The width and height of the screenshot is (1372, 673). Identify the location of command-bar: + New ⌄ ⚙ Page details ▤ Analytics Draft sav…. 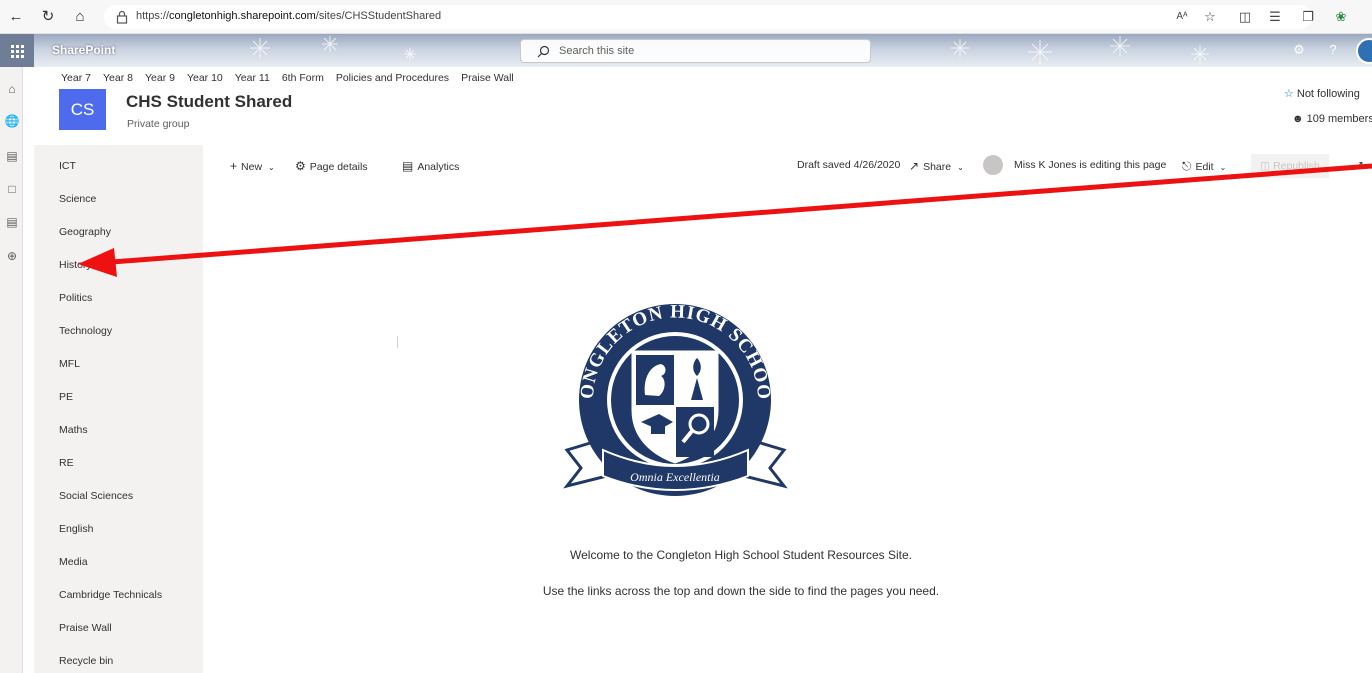
(787, 166).